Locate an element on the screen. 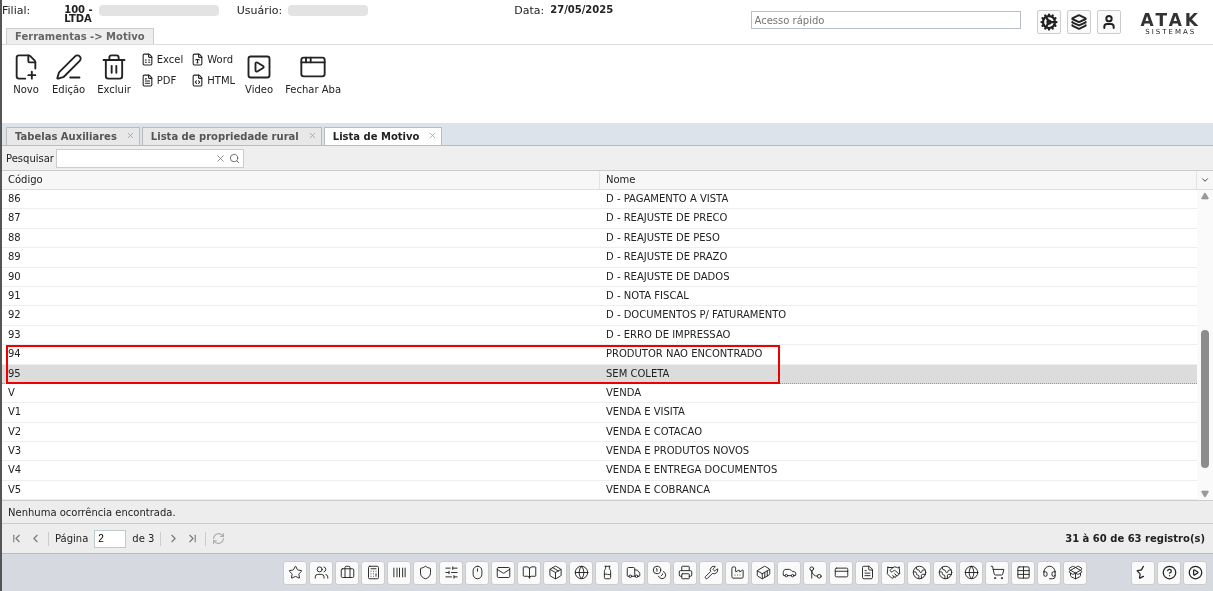 The image size is (1213, 591). envelope-icon is located at coordinates (503, 572).